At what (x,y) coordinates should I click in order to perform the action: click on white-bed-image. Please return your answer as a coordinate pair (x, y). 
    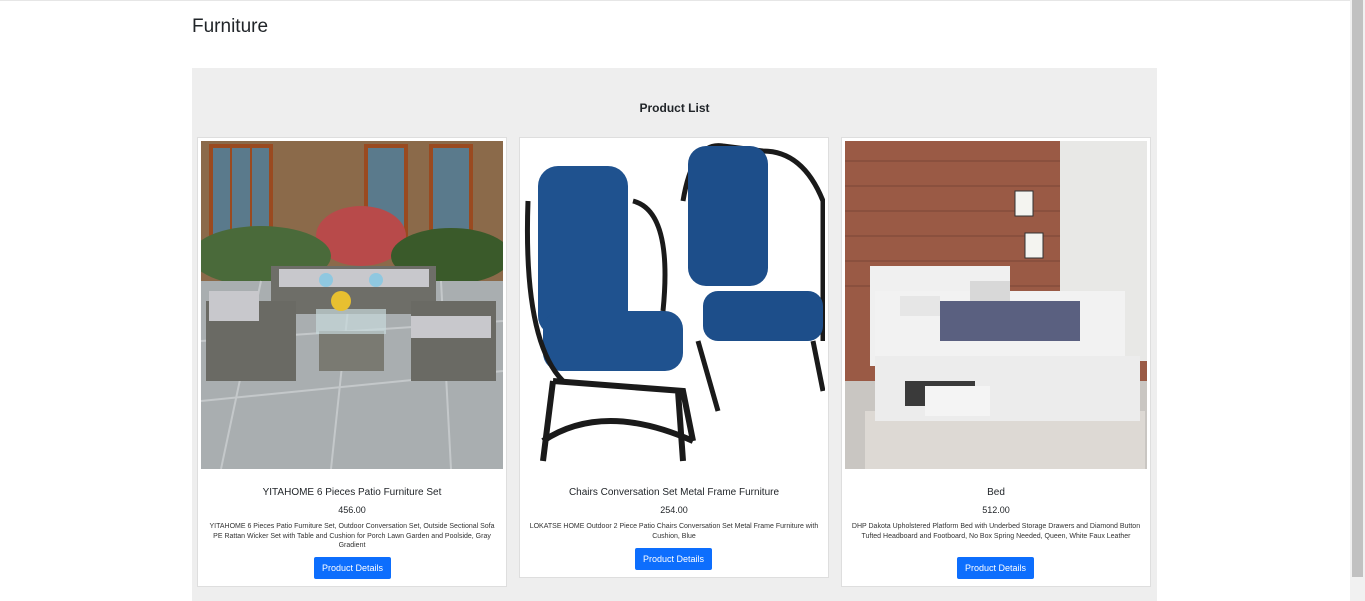
    Looking at the image, I should click on (996, 305).